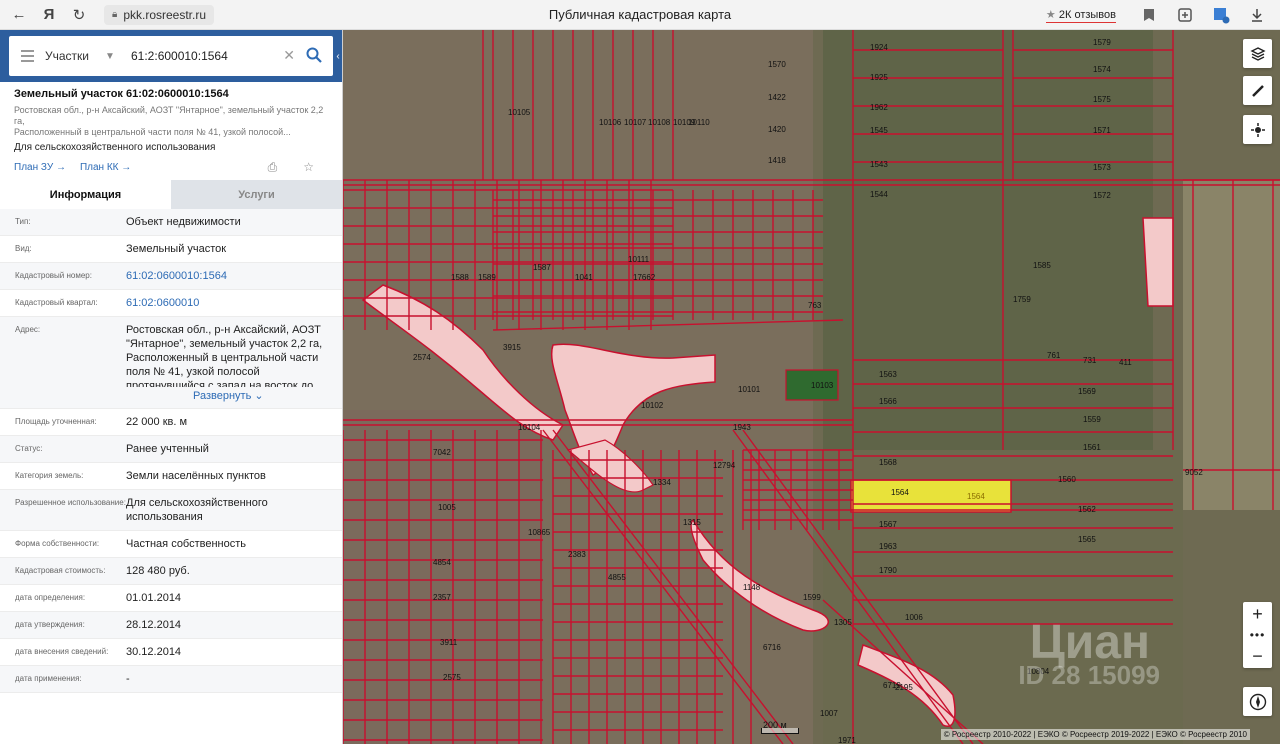  I want to click on lock-icon: 🔒︎, so click(115, 14).